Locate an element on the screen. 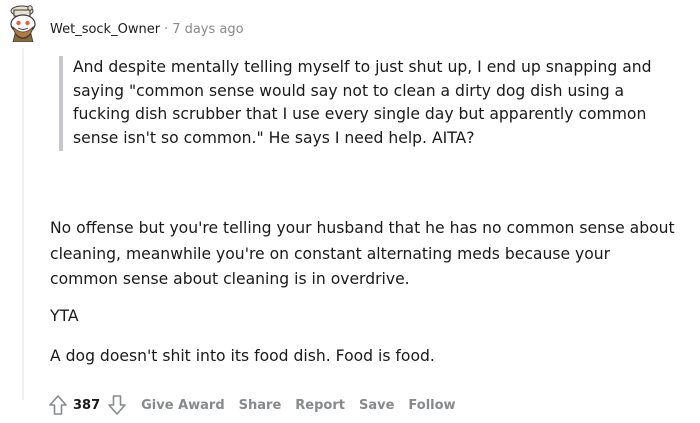 This screenshot has width=700, height=423. thread-collapse-line is located at coordinates (23, 224).